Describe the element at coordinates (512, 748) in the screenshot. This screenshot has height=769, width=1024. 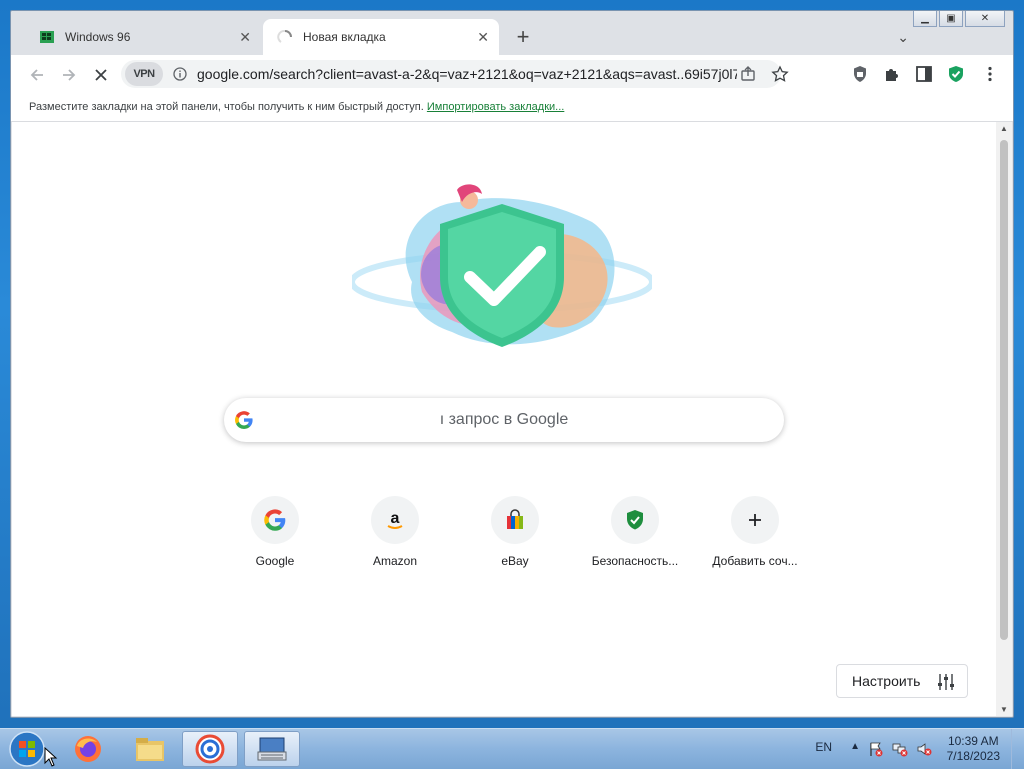
I see `taskbar: EN ▲ 10:39 AM 7/18/2023` at that location.